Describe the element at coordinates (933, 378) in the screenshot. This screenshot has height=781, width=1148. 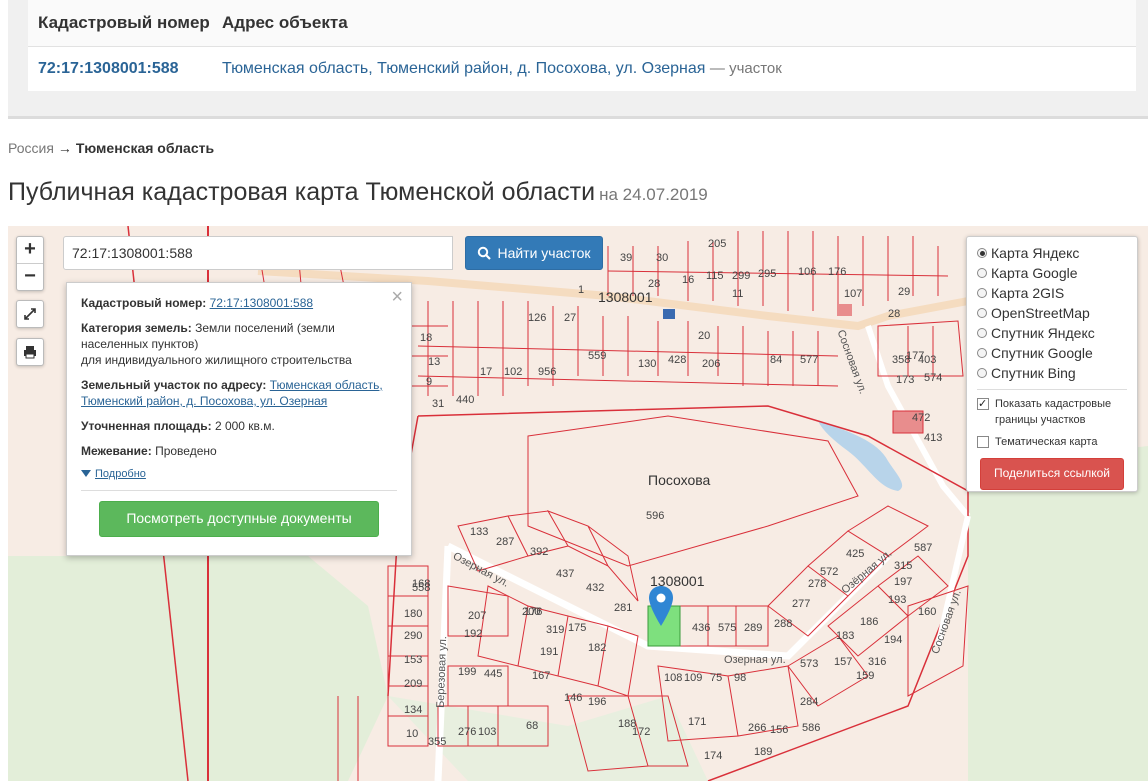
I see `parcel-number-label: 574` at that location.